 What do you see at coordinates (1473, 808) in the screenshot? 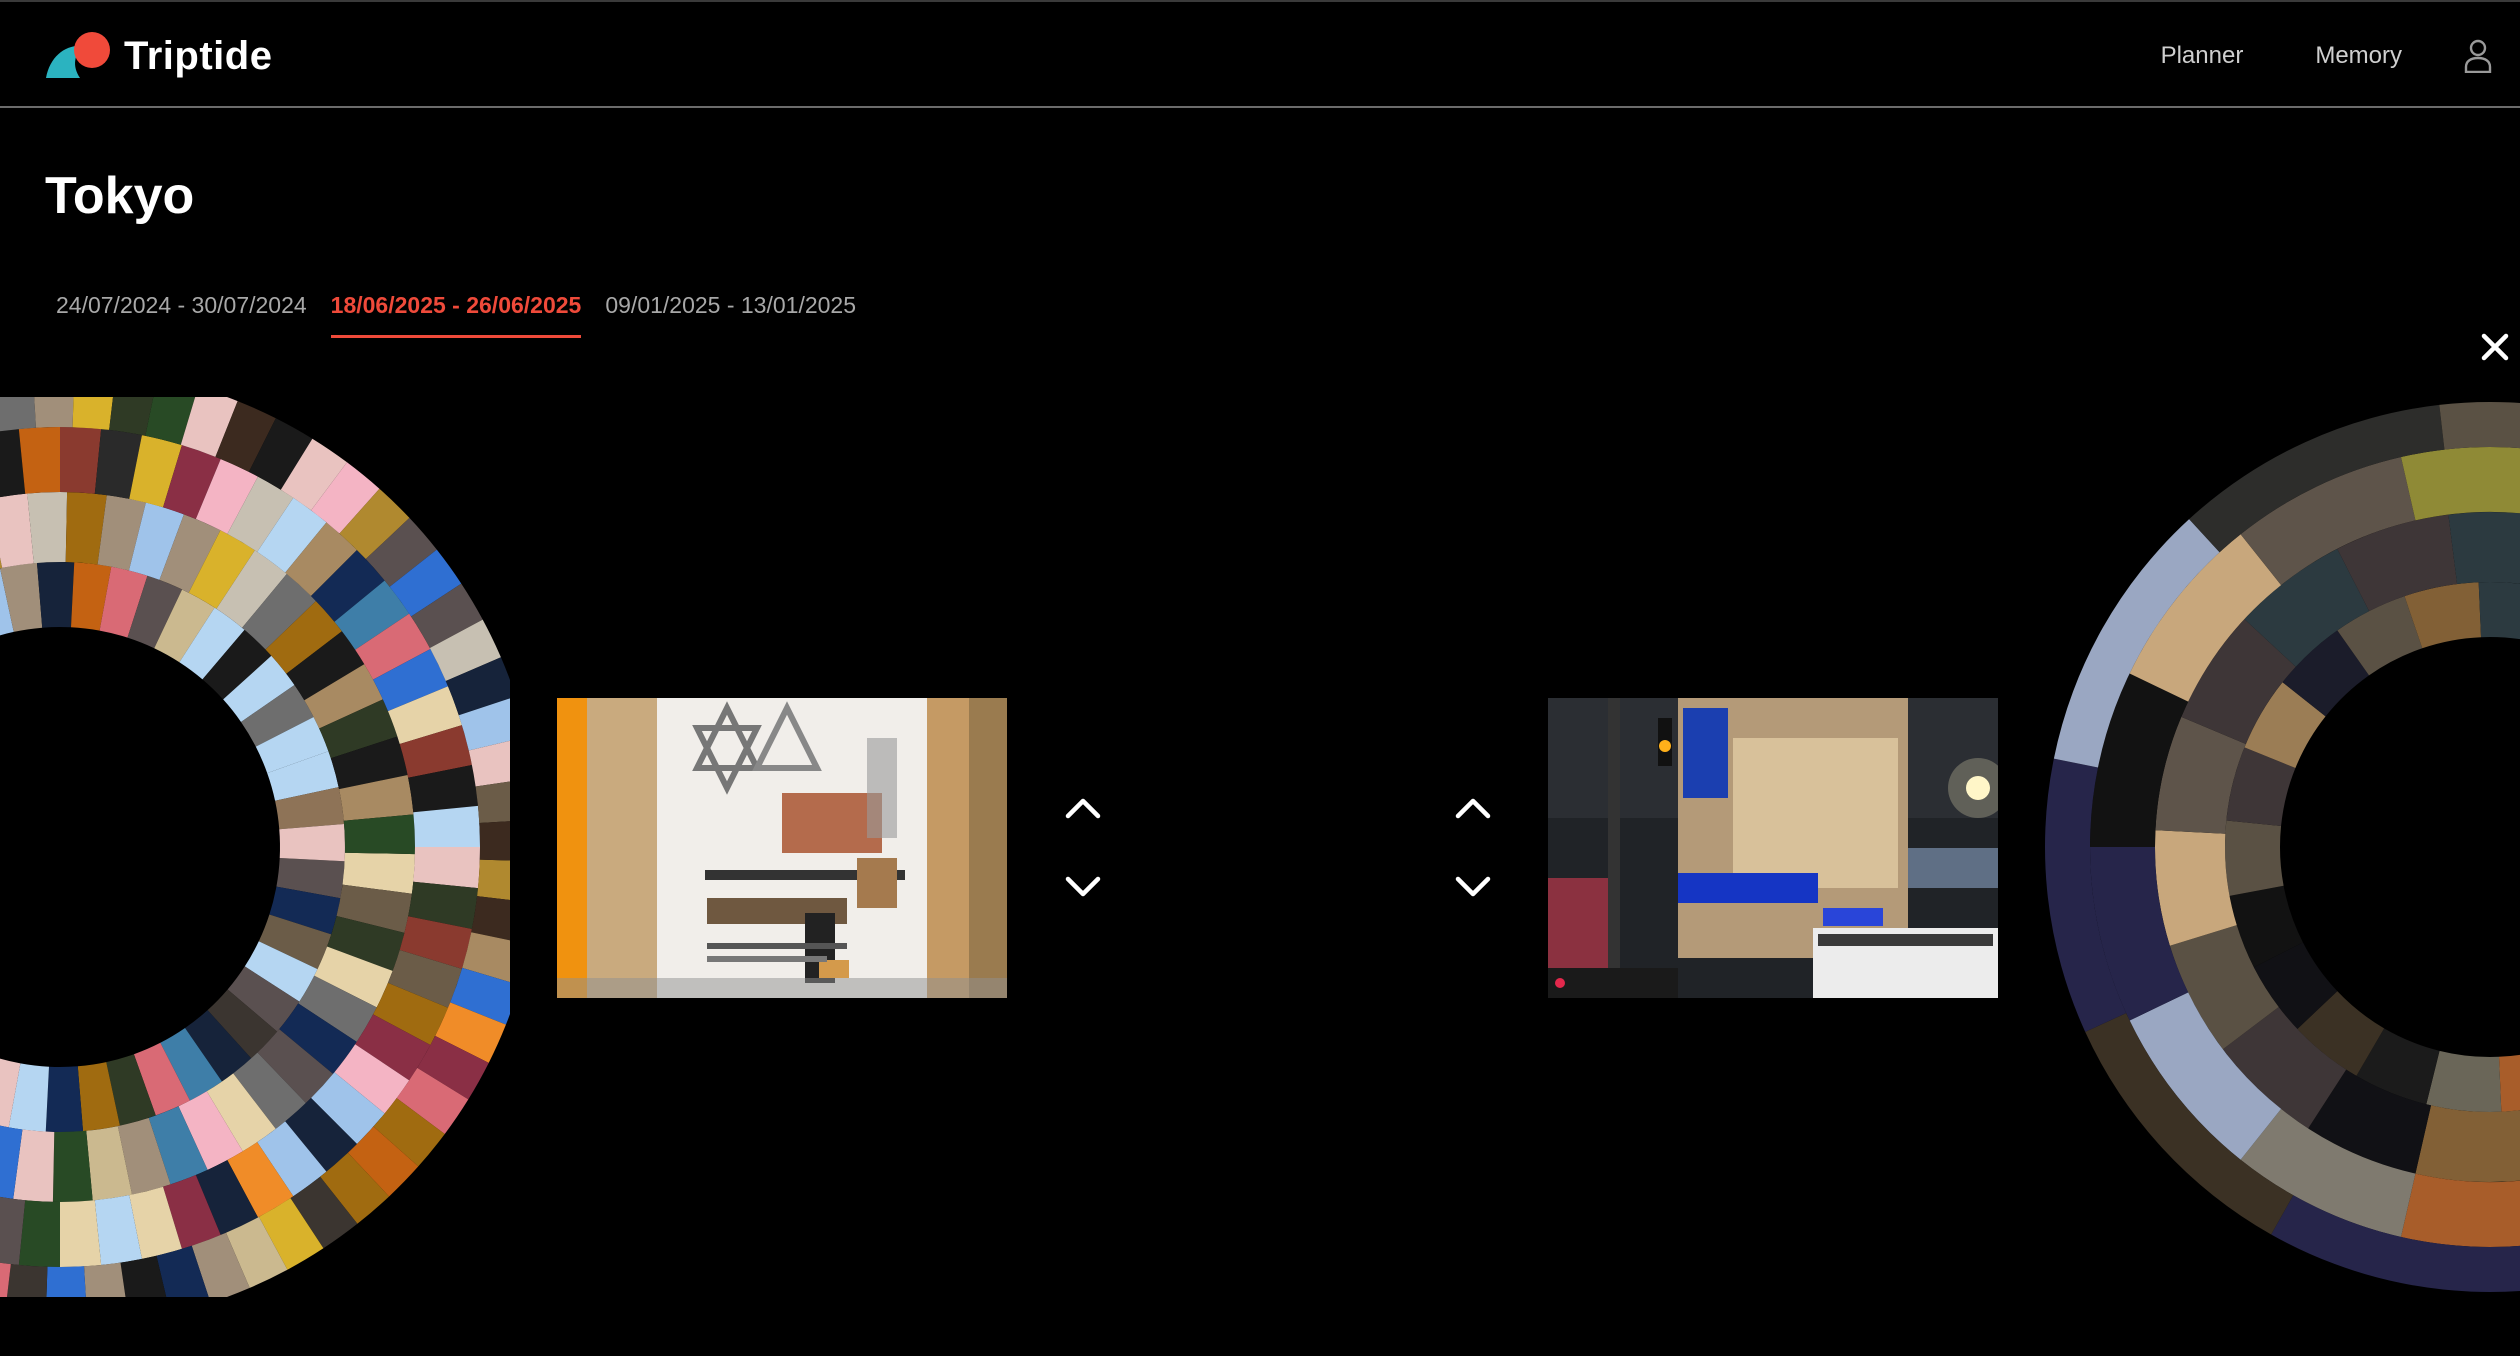
I see `right-photo-prev-chevron-up-icon` at bounding box center [1473, 808].